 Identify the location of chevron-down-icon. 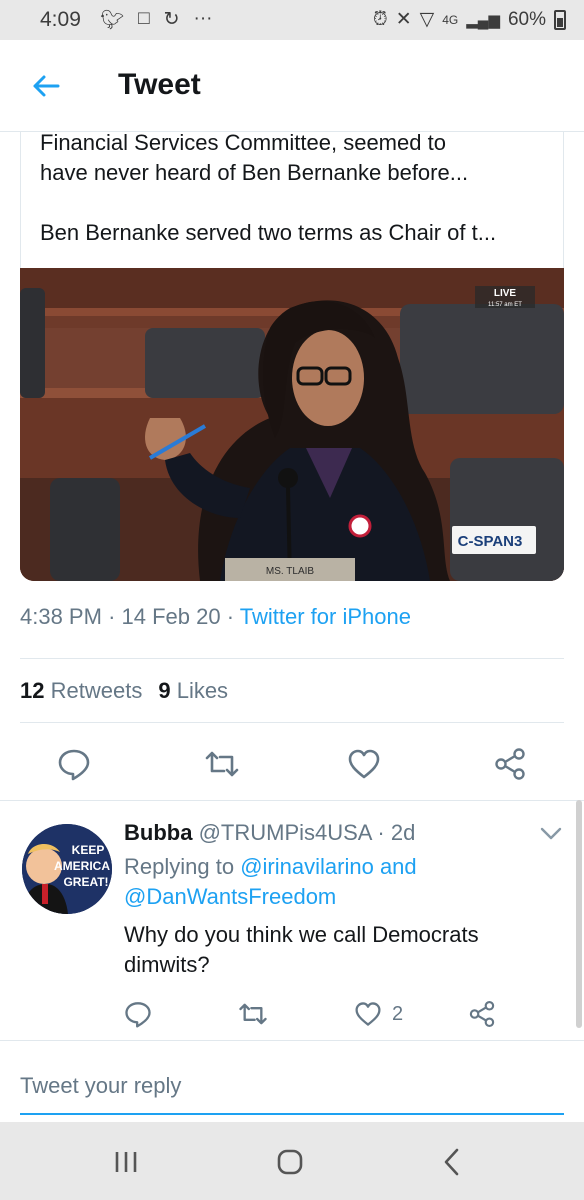
(551, 834).